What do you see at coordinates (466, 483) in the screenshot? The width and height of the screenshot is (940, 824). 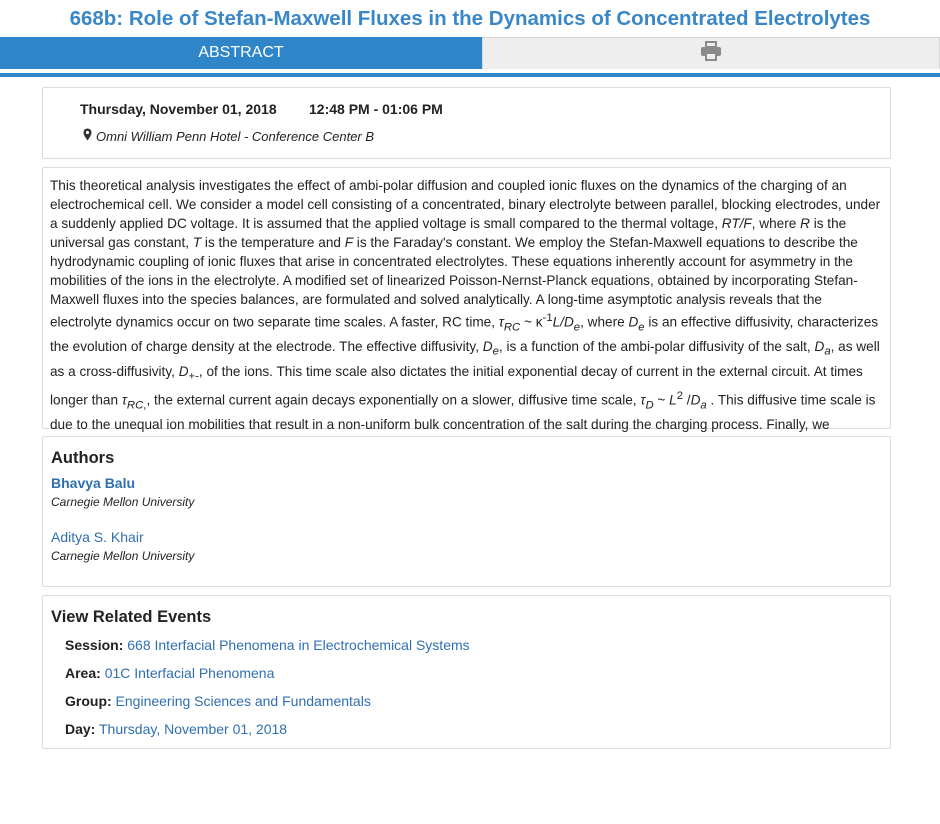 I see `author-name-link: Bhavya Balu` at bounding box center [466, 483].